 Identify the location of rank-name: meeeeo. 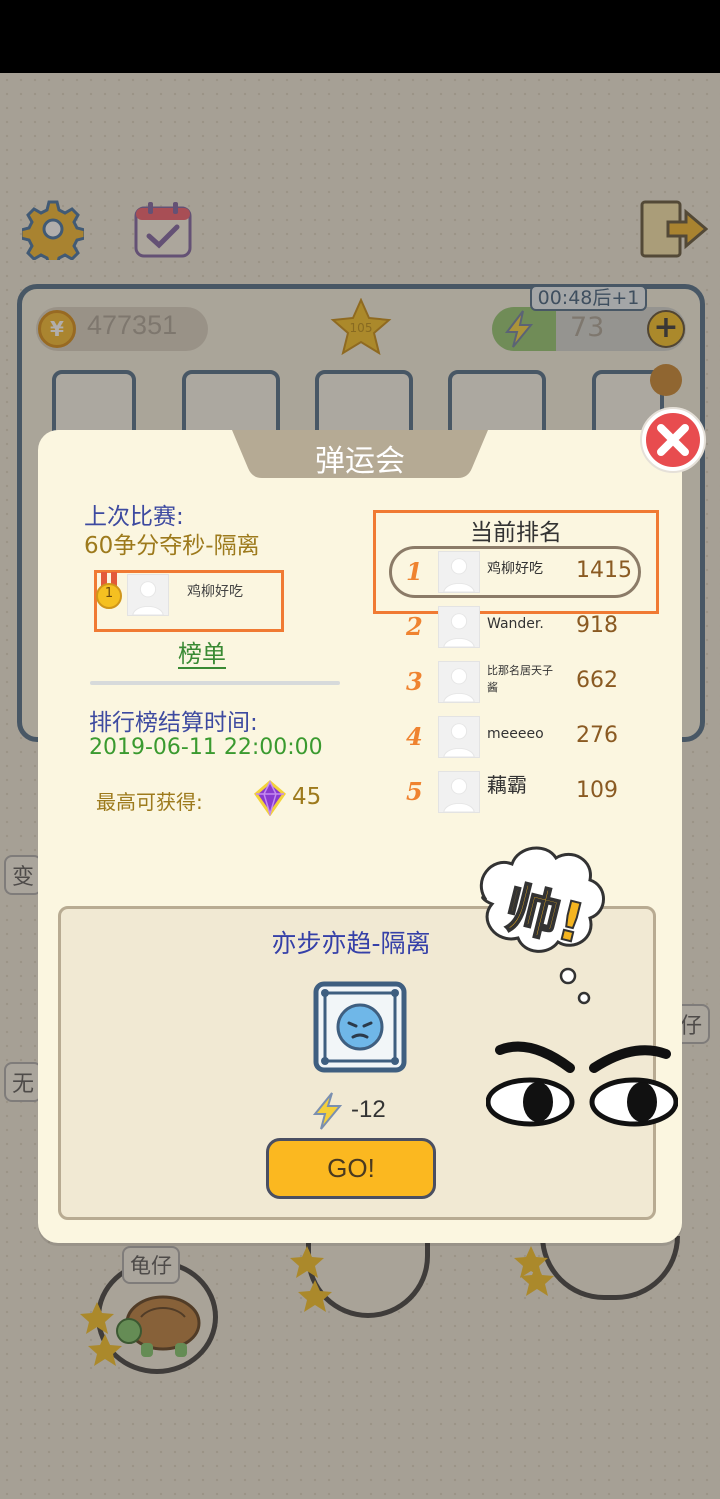
(515, 734).